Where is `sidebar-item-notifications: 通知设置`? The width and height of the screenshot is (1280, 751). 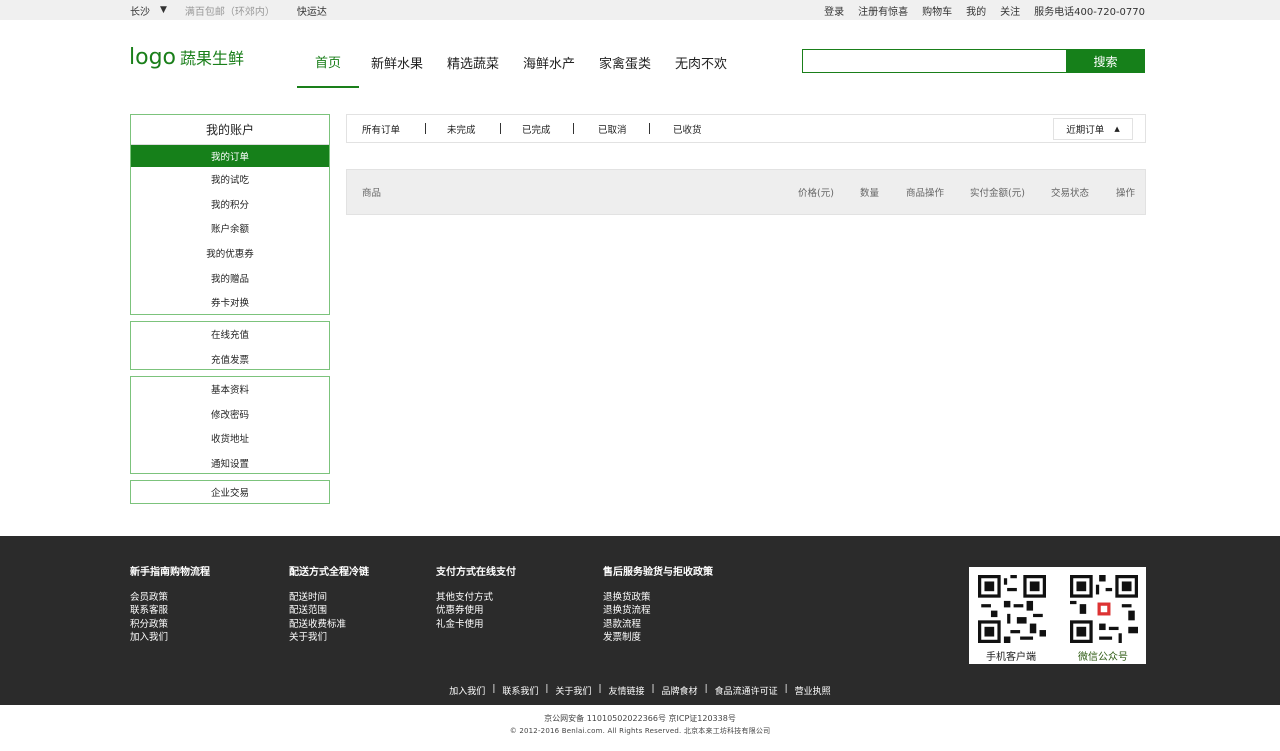
sidebar-item-notifications: 通知设置 is located at coordinates (230, 463).